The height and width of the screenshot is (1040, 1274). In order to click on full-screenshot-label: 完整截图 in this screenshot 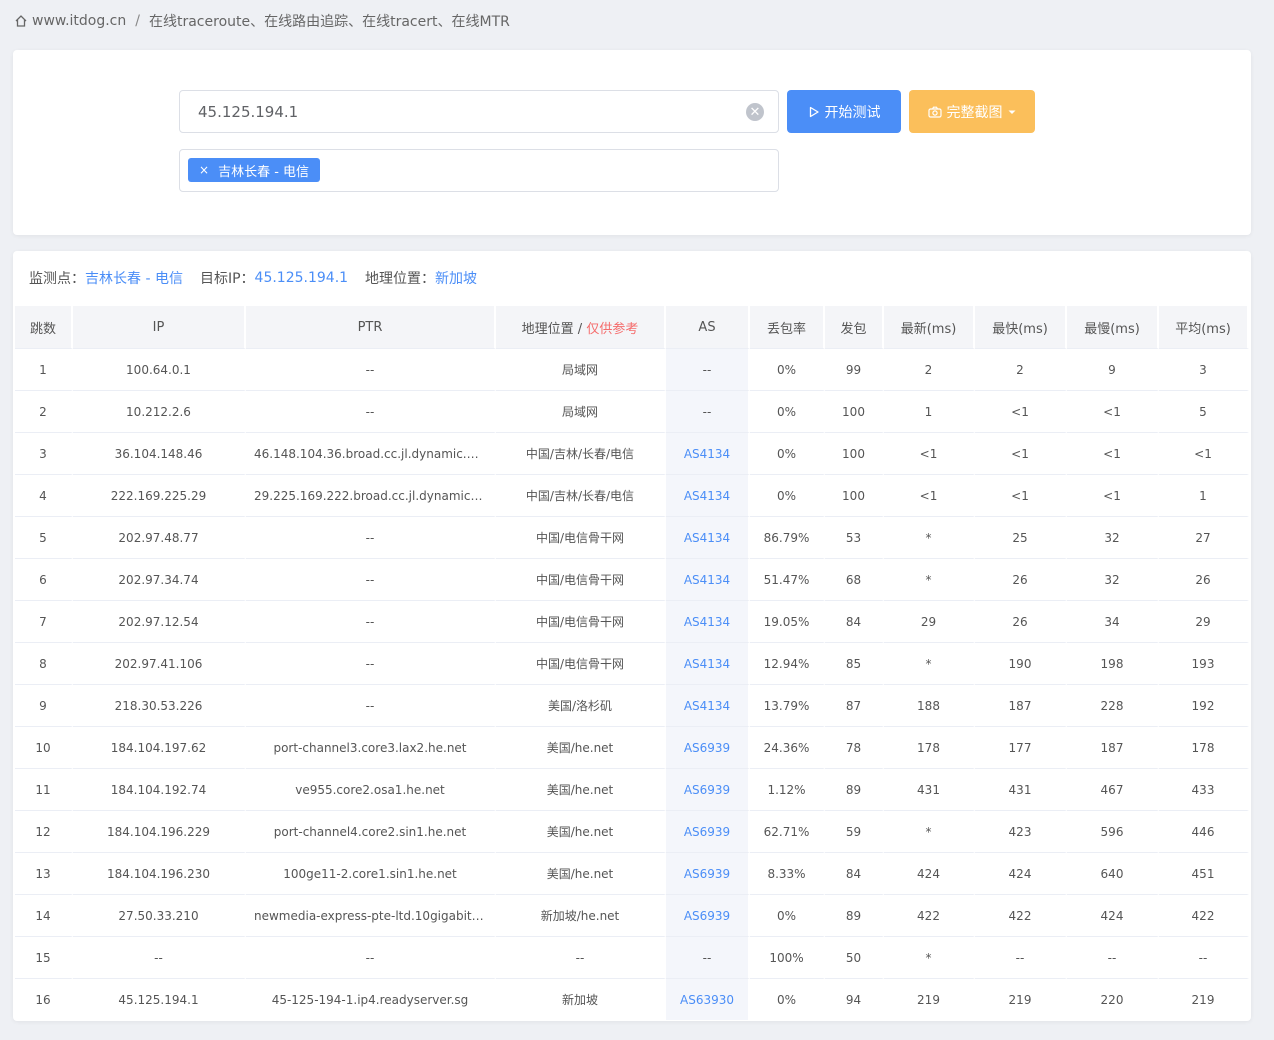, I will do `click(974, 112)`.